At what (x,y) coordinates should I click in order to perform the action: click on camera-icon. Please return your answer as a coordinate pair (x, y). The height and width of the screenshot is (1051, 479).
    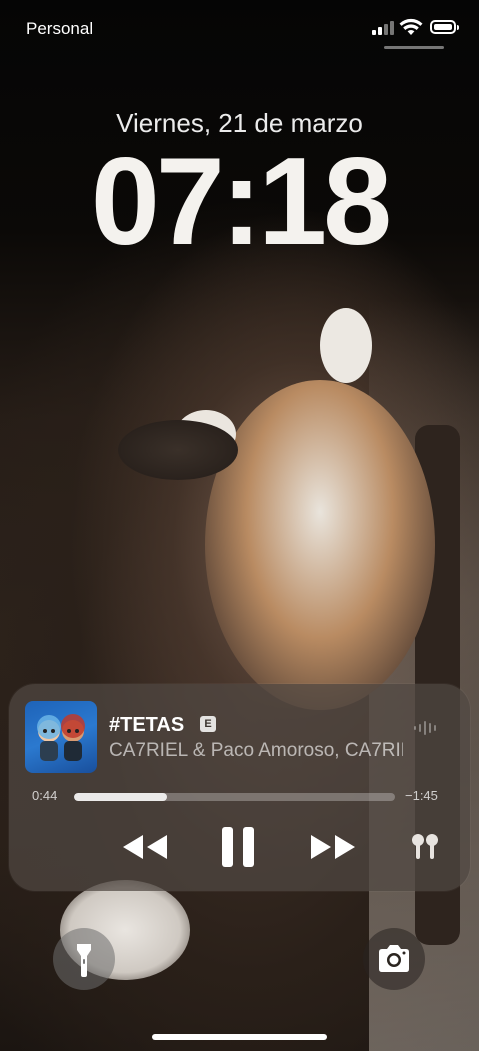
    Looking at the image, I should click on (394, 958).